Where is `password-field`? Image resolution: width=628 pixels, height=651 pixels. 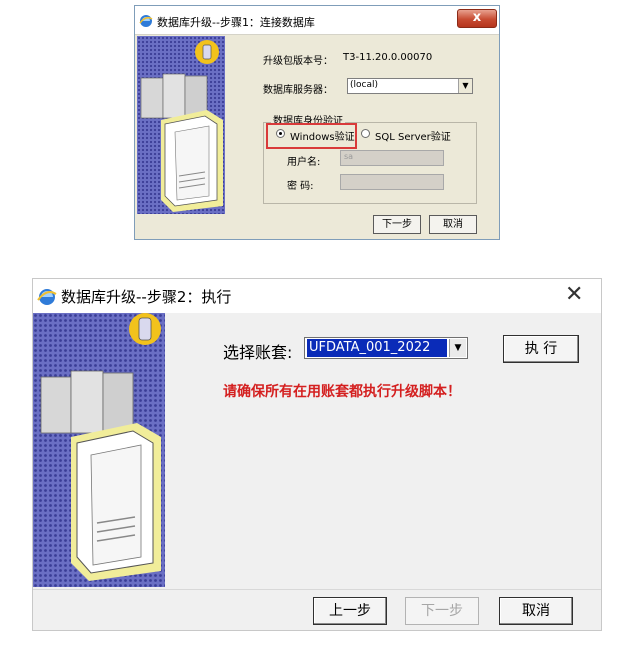
password-field is located at coordinates (392, 182).